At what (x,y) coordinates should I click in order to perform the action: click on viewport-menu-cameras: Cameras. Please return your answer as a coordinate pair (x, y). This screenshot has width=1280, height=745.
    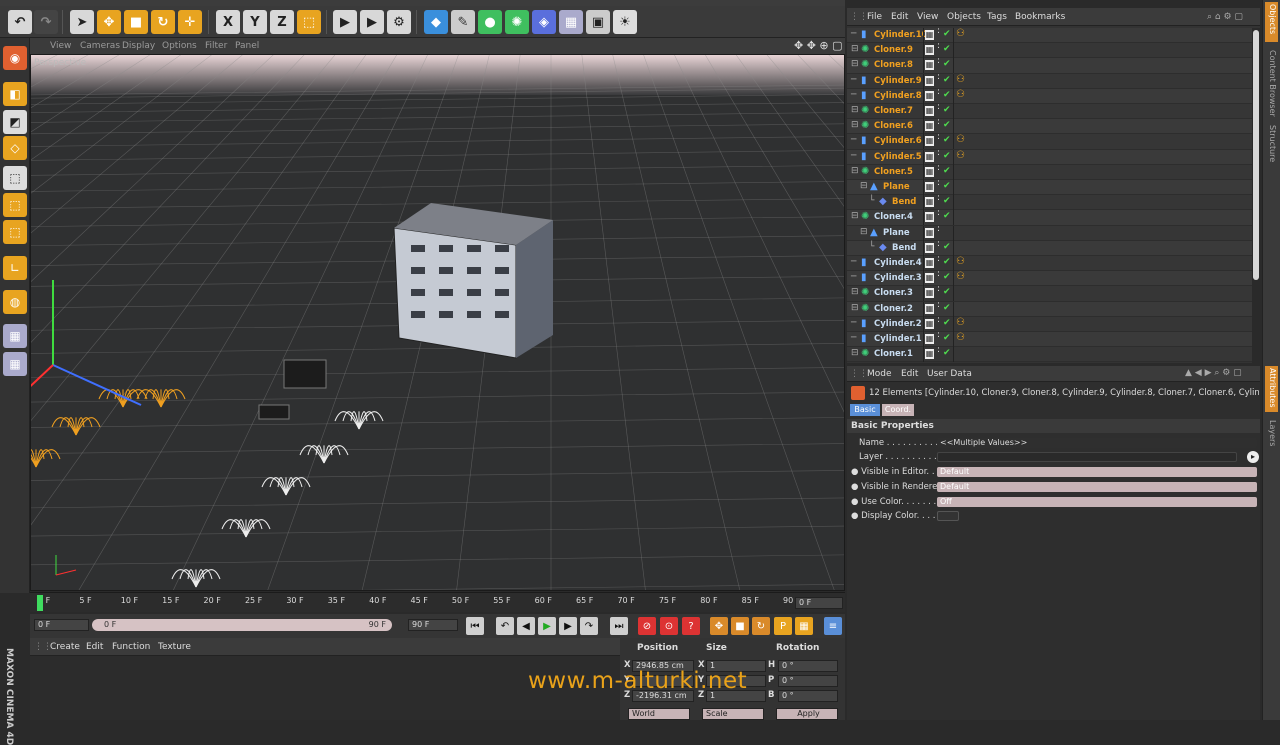
    Looking at the image, I should click on (100, 46).